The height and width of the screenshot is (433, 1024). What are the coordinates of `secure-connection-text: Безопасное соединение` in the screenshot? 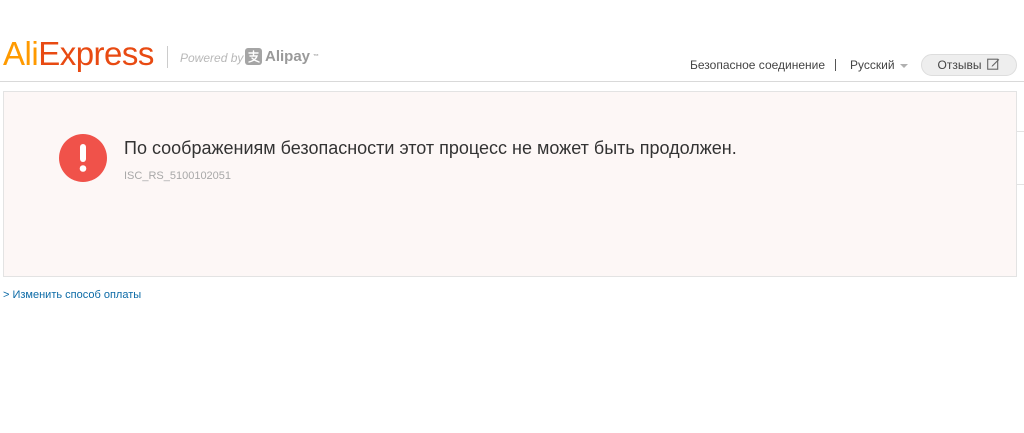 It's located at (758, 65).